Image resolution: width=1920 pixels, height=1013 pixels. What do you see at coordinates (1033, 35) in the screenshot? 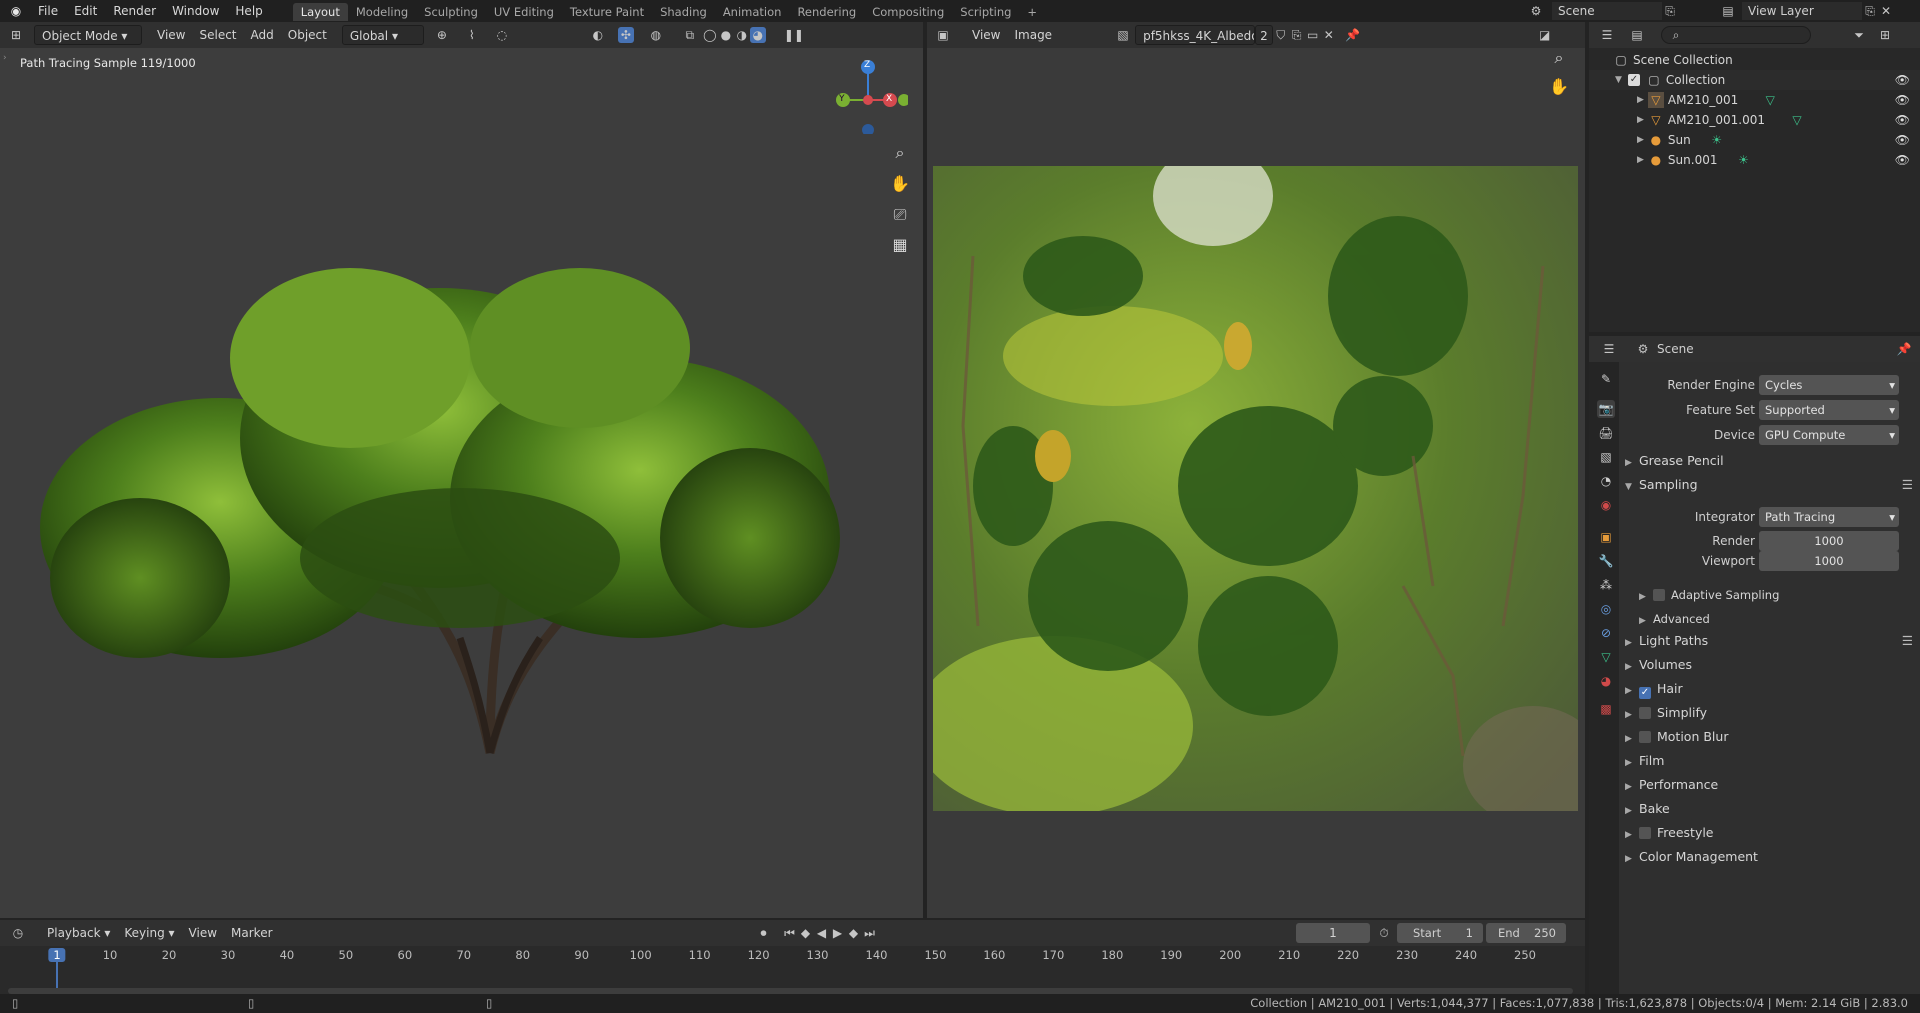
I see `menu-image: Image` at bounding box center [1033, 35].